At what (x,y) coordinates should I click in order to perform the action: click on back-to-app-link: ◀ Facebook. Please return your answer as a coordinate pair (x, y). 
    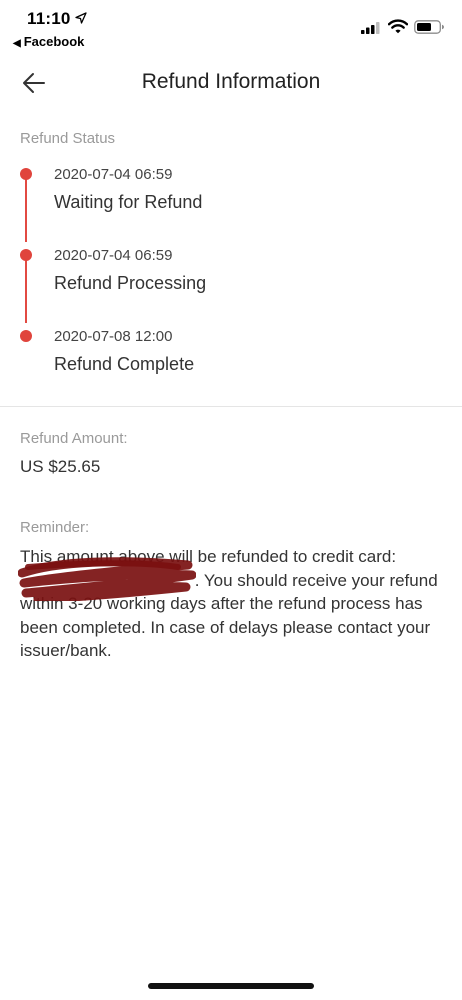
    Looking at the image, I should click on (48, 41).